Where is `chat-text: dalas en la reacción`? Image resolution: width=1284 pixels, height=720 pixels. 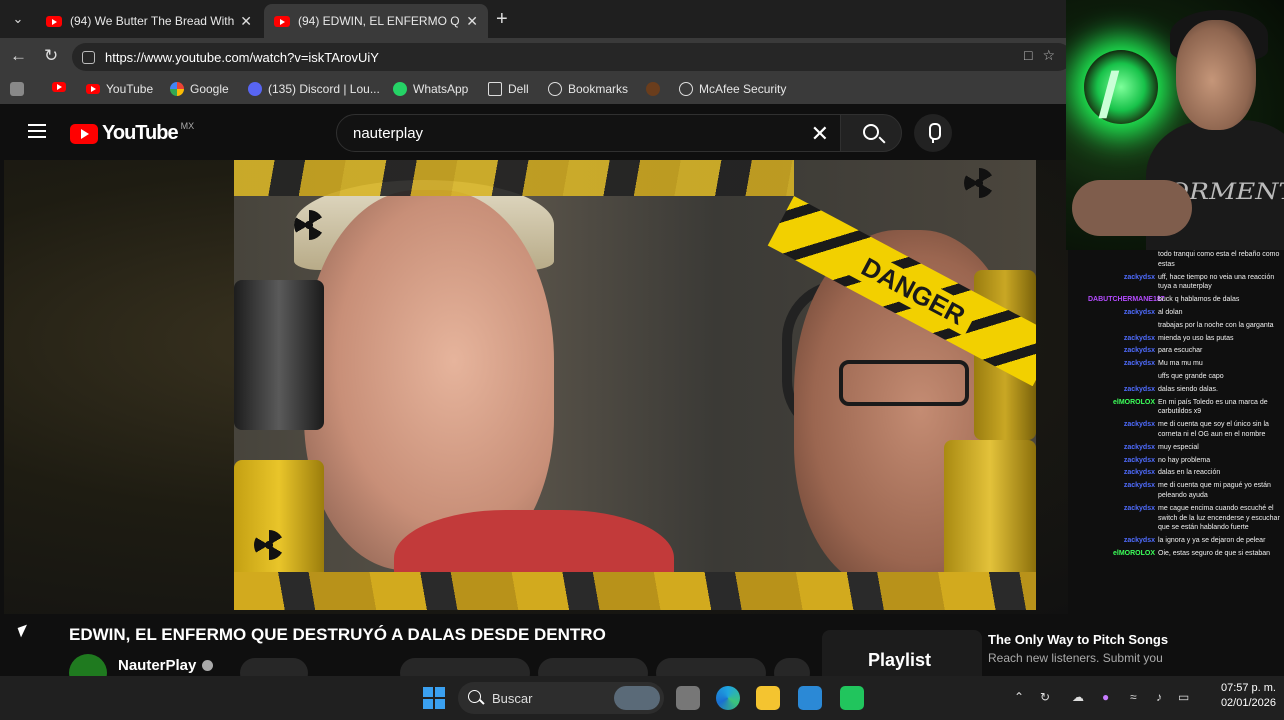 chat-text: dalas en la reacción is located at coordinates (1189, 473).